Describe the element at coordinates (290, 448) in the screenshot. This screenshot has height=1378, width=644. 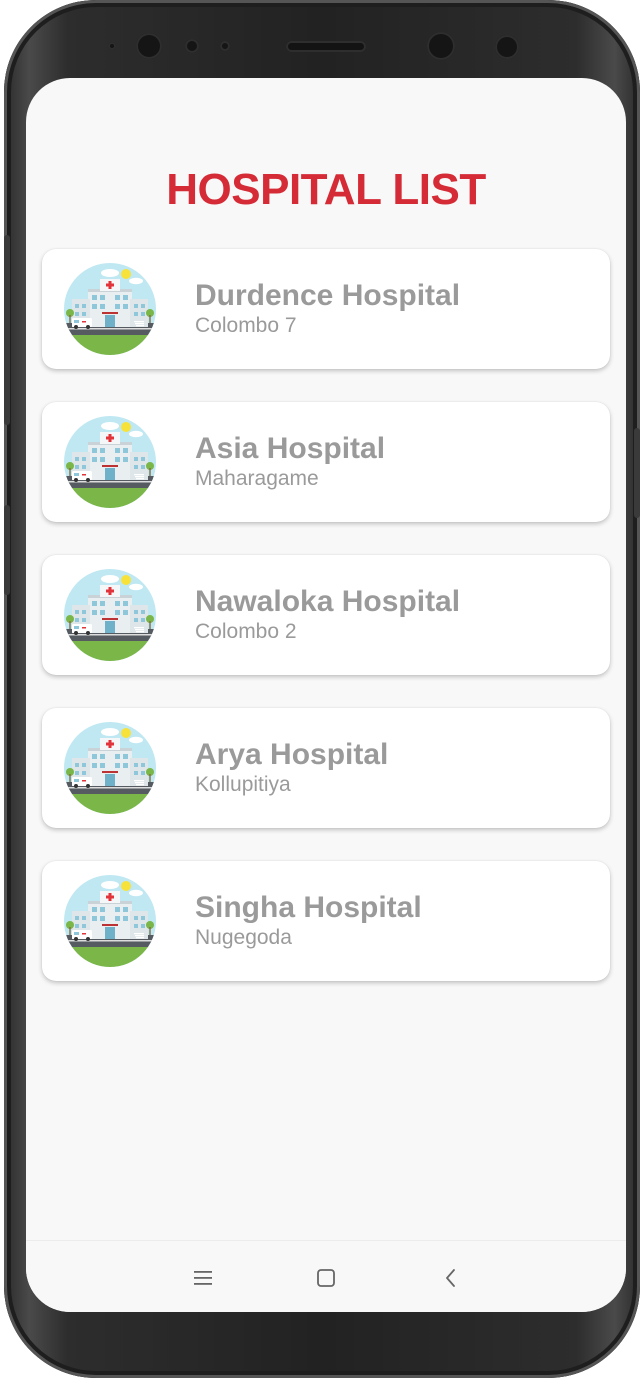
I see `hospital-name: Asia Hospital` at that location.